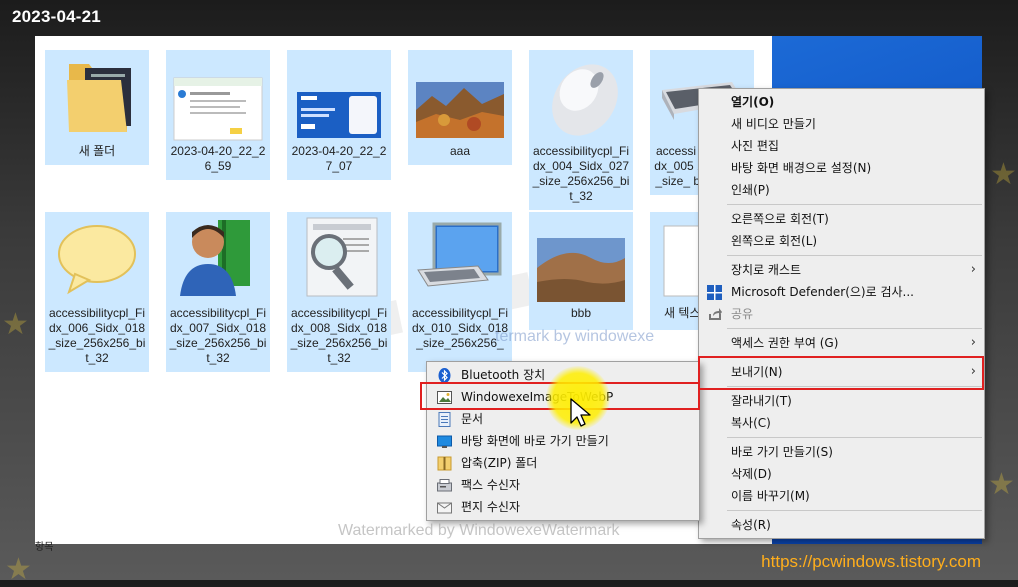 This screenshot has width=1018, height=587. What do you see at coordinates (841, 168) in the screenshot?
I see `menu-set-wallpaper: 바탕 화면 배경으로 설정(N)` at bounding box center [841, 168].